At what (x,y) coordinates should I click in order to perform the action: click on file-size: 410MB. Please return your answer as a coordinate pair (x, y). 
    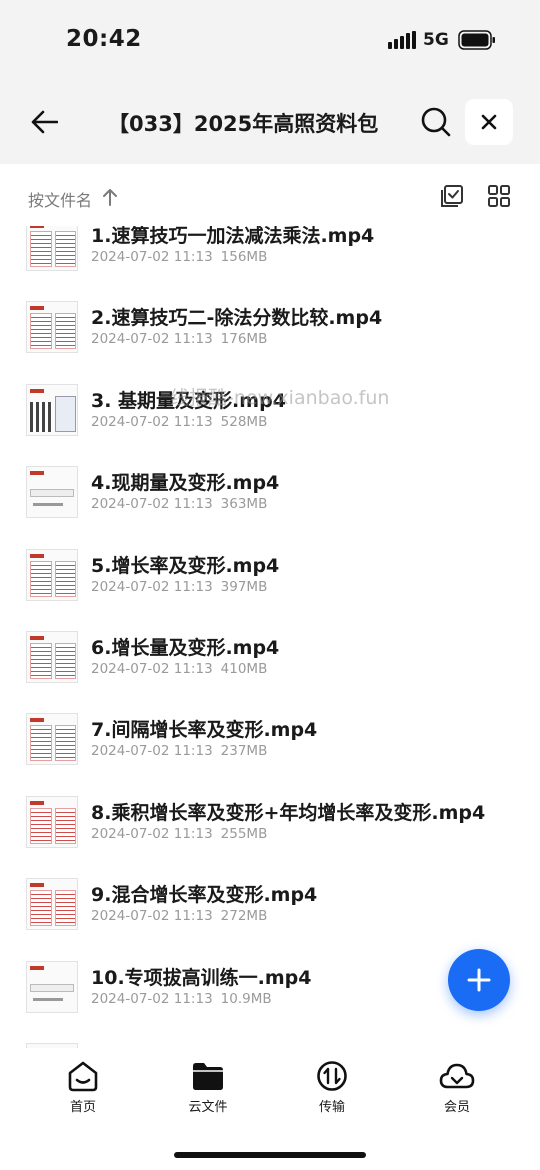
    Looking at the image, I should click on (244, 668).